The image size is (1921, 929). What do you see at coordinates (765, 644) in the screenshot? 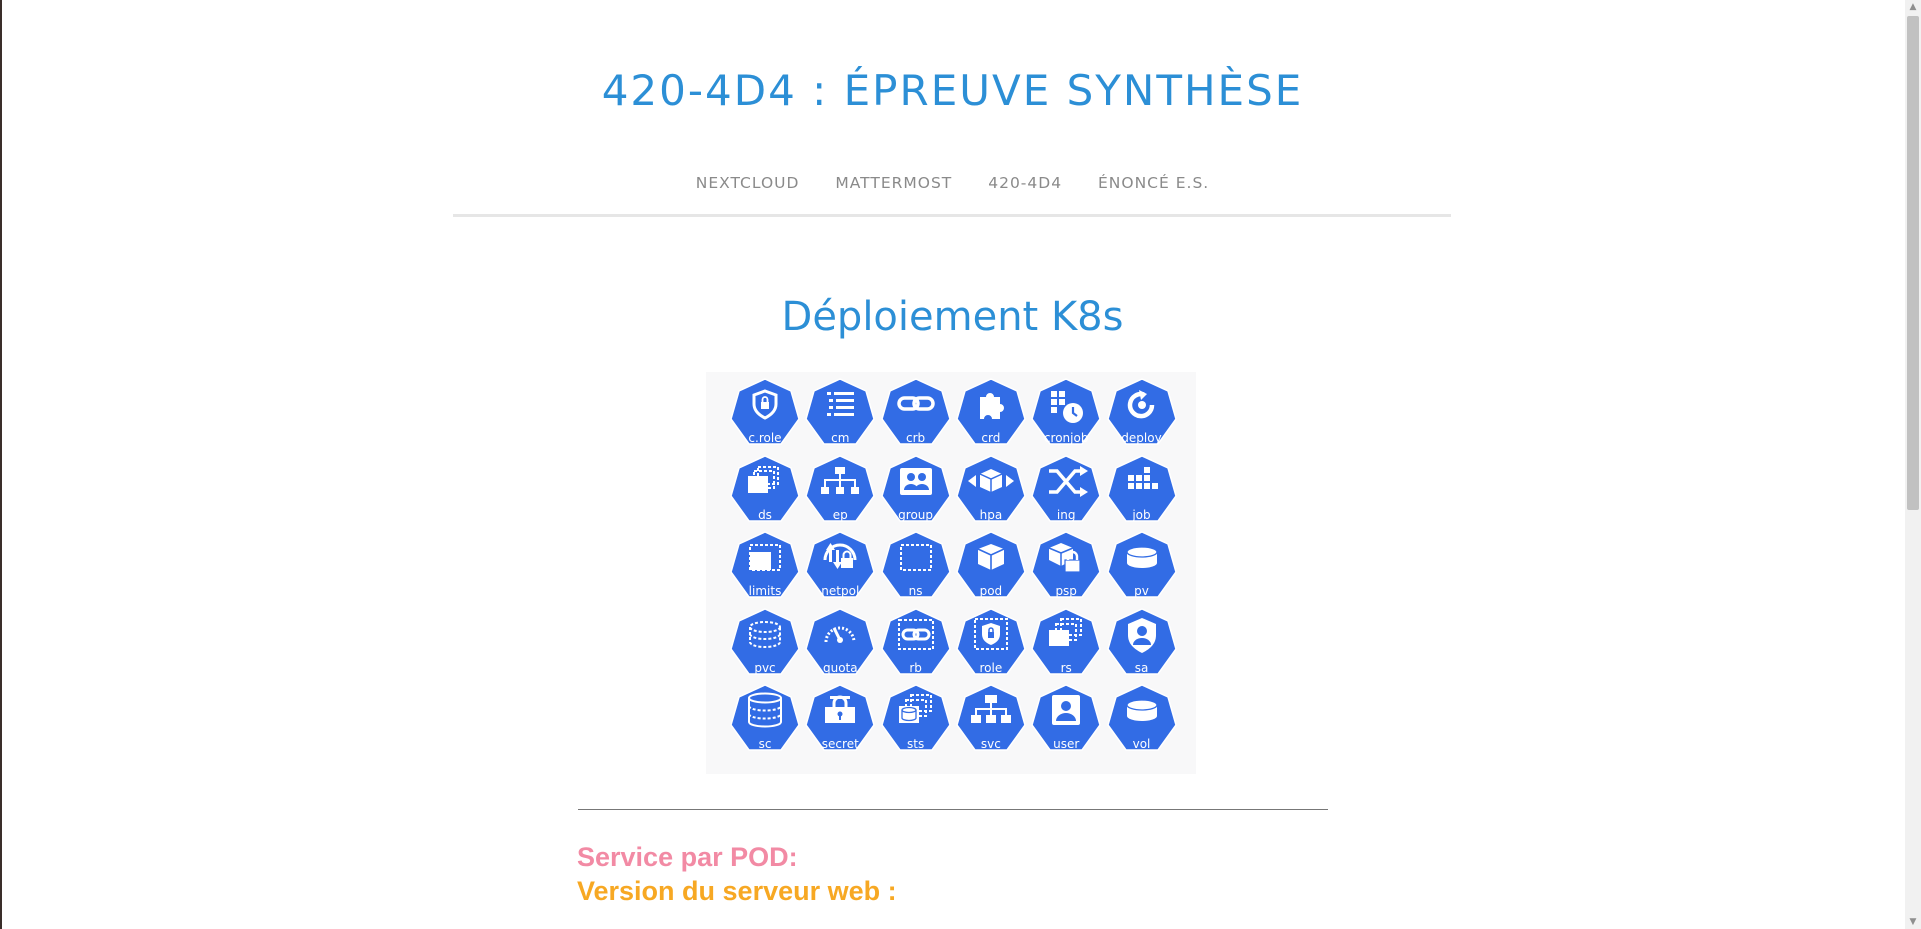
I see `persistent-volume-claim-icon: pvc` at bounding box center [765, 644].